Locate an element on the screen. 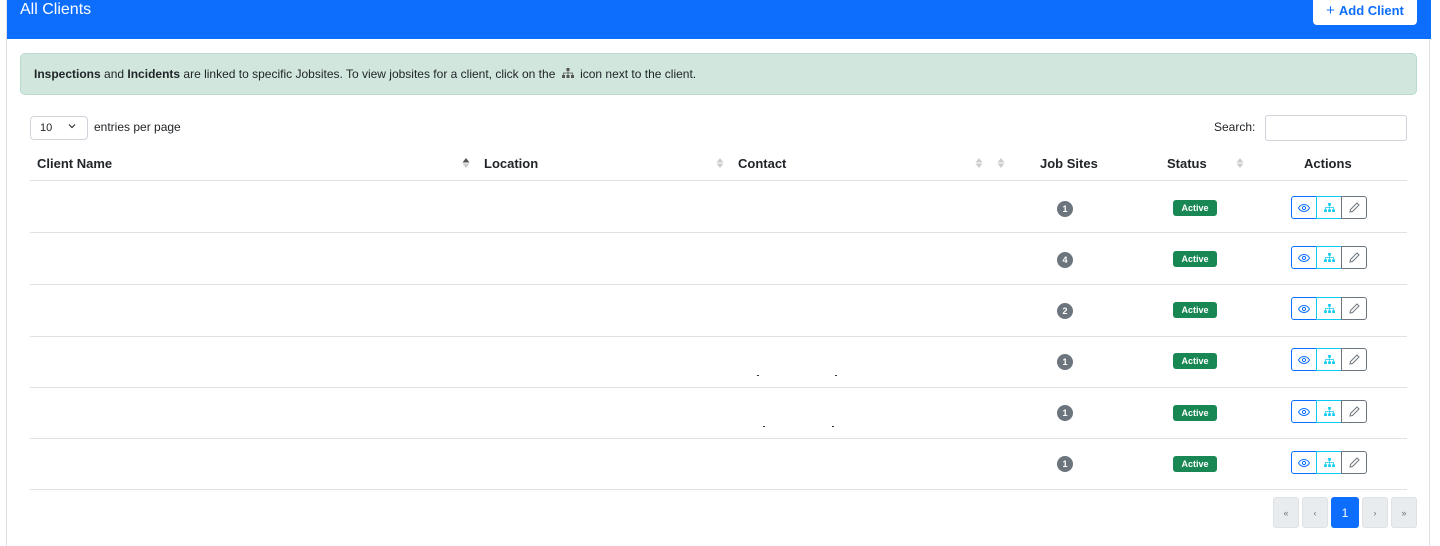  add-client-button: + Add Client is located at coordinates (1365, 12).